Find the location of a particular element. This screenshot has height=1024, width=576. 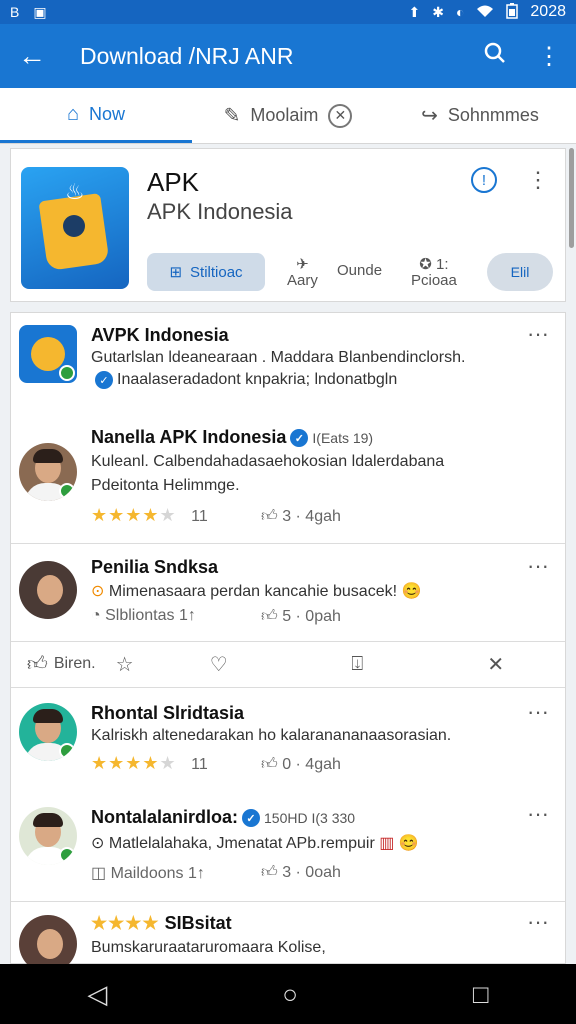

install-button: ⊞ Stiltioac is located at coordinates (206, 272).